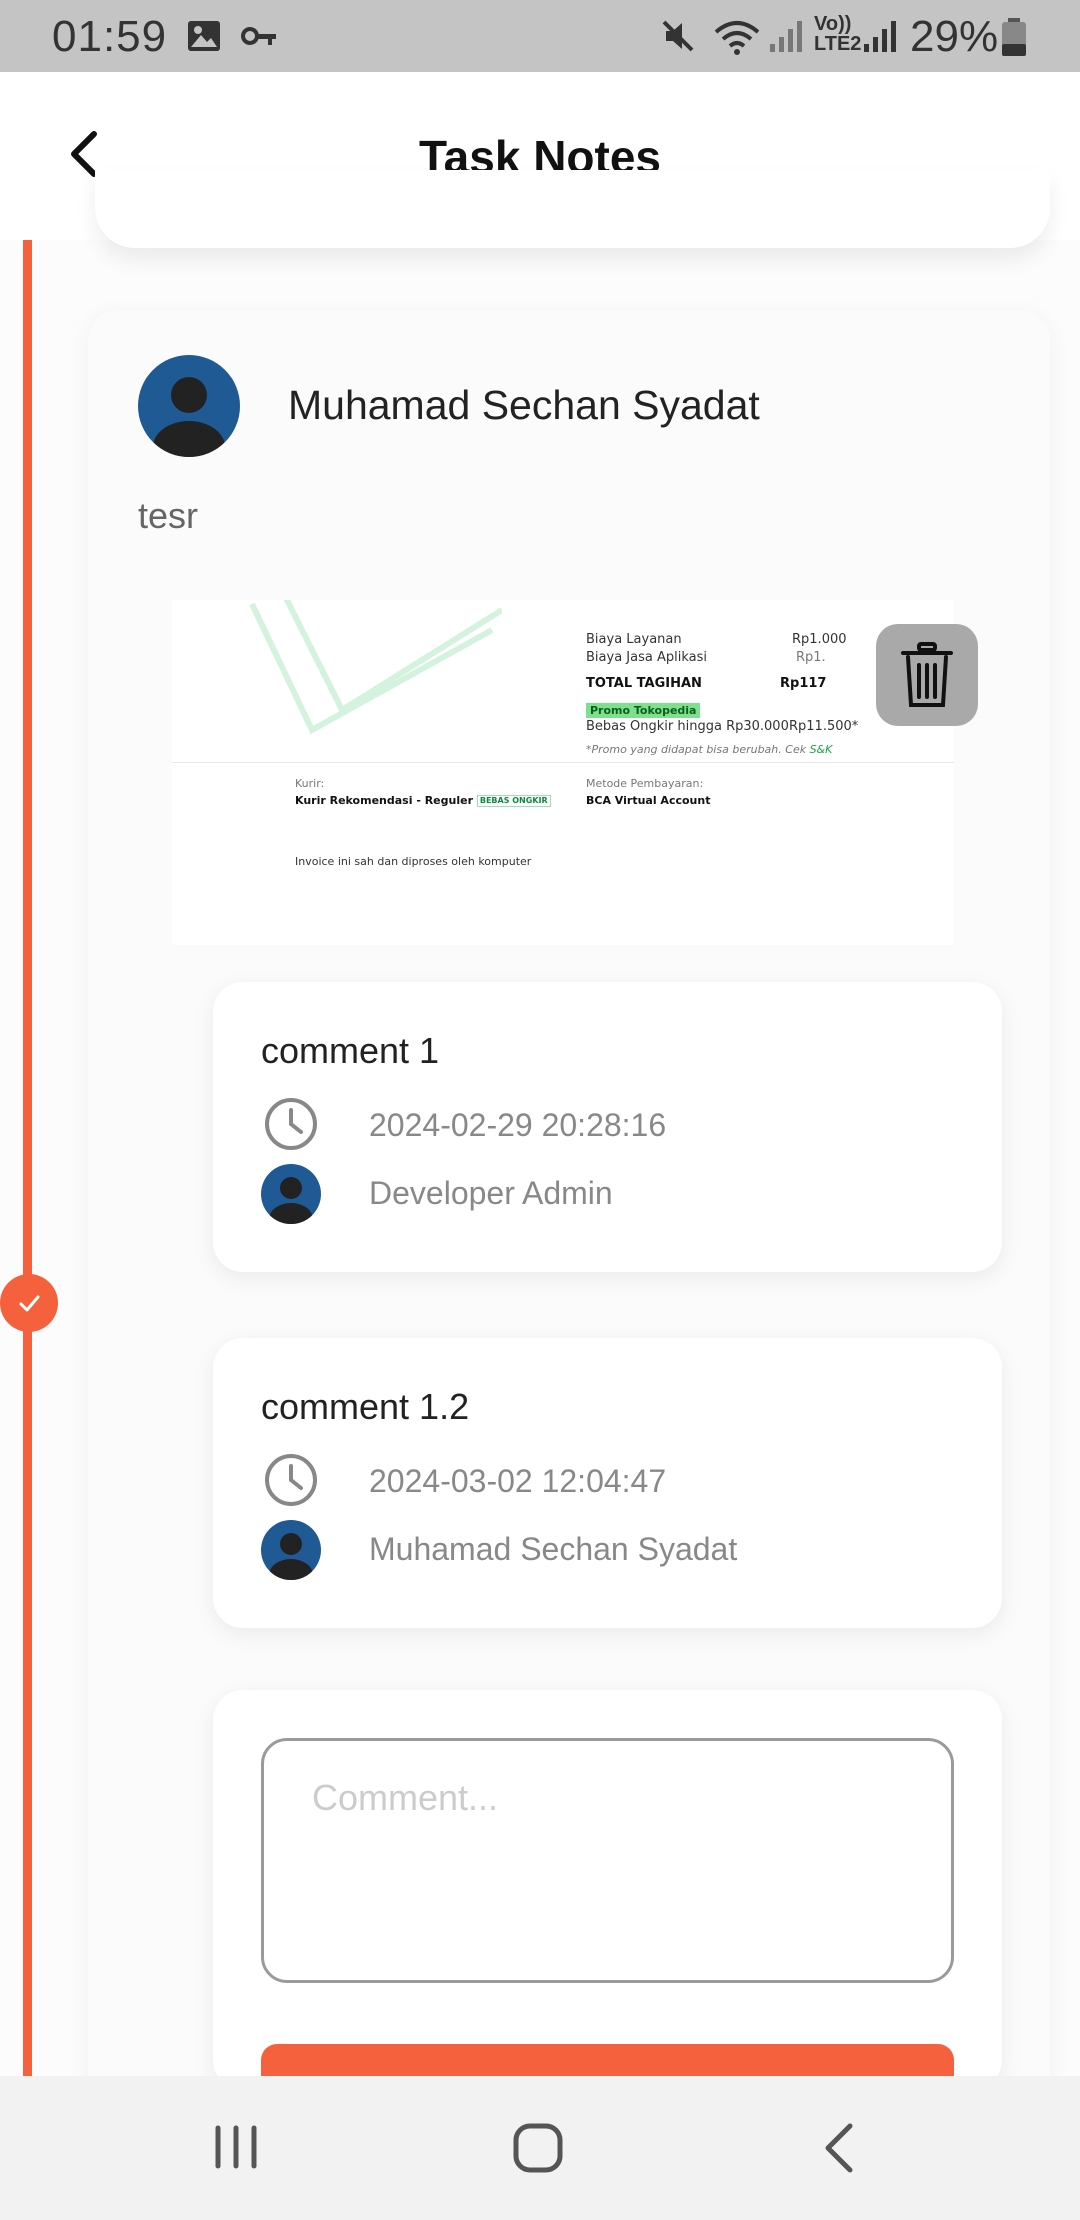 The image size is (1080, 2220). What do you see at coordinates (524, 405) in the screenshot?
I see `note-author-name: Muhamad Sechan Syadat` at bounding box center [524, 405].